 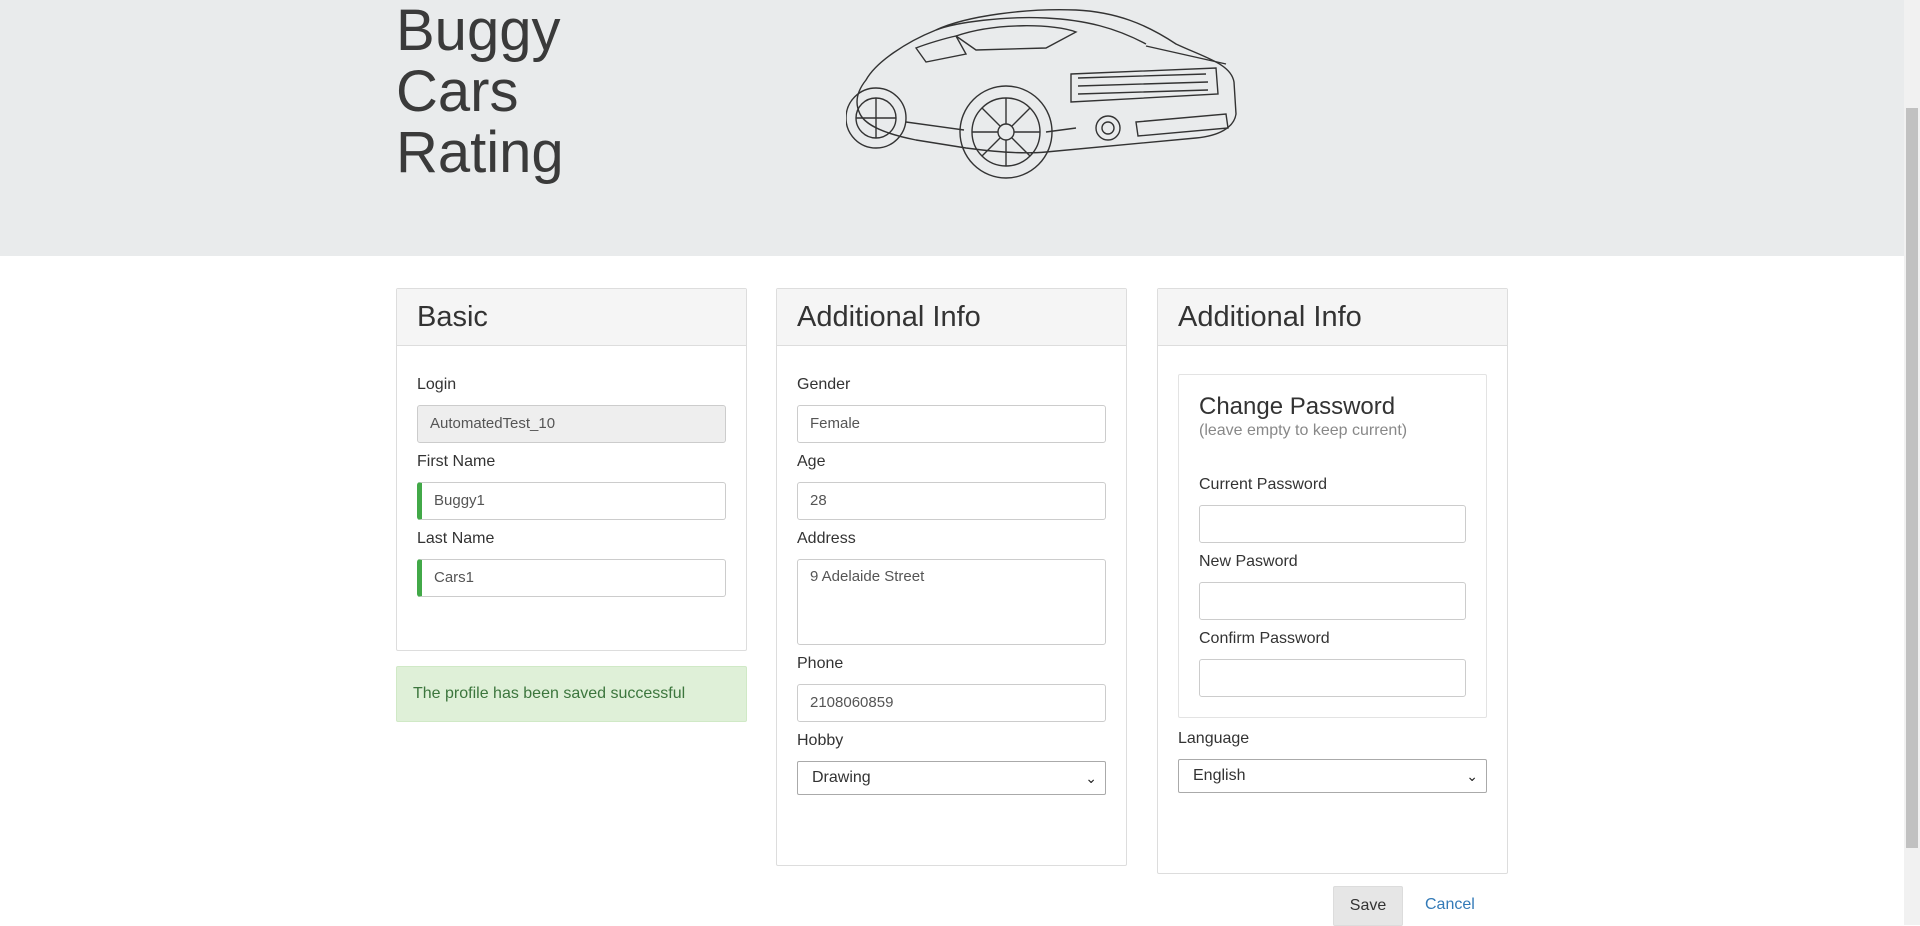 I want to click on confirm-password-label: Confirm Password, so click(x=1264, y=638).